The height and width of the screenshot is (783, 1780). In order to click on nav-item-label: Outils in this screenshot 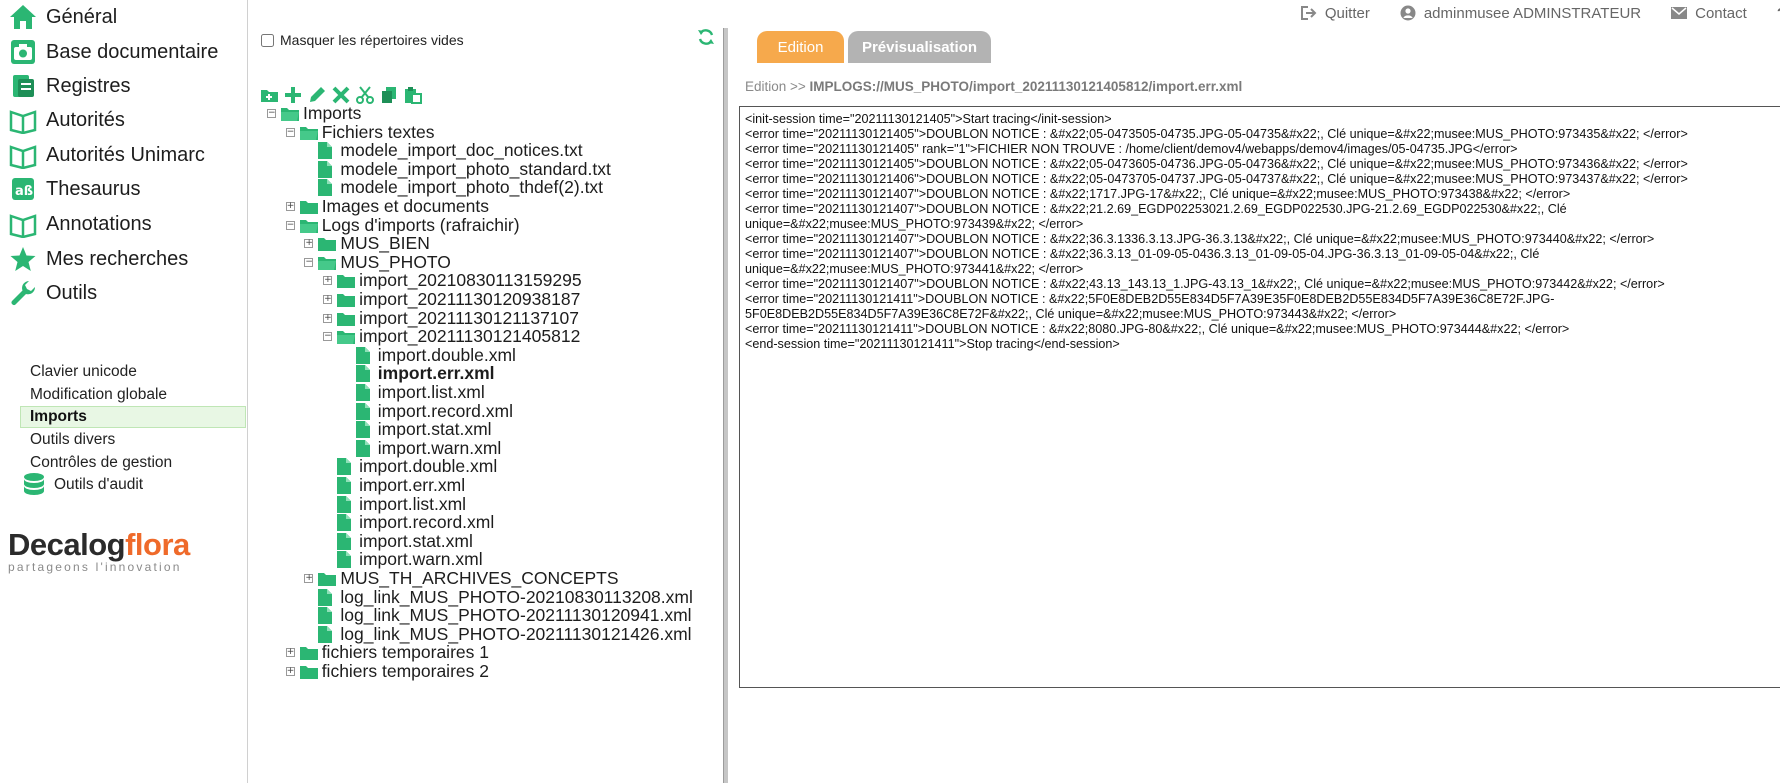, I will do `click(72, 292)`.